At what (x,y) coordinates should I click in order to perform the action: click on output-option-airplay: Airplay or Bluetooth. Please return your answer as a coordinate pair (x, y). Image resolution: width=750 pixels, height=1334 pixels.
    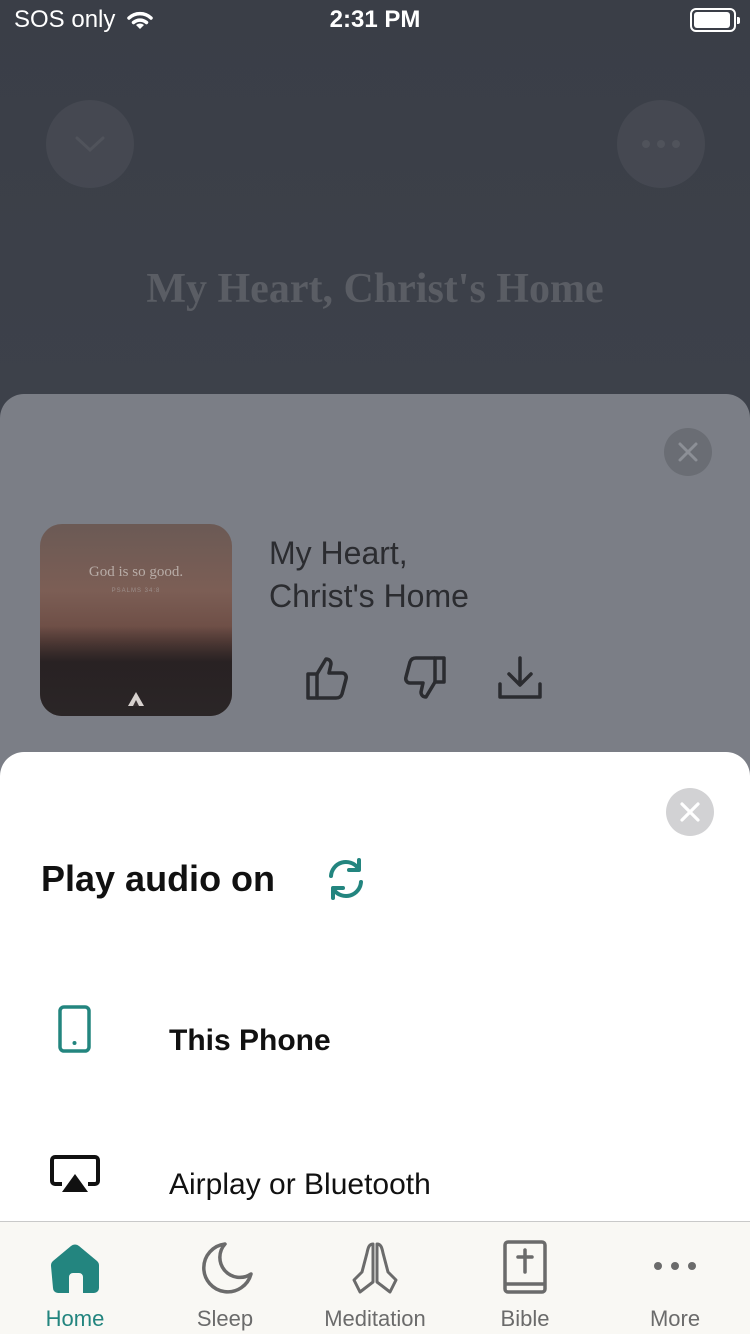
    Looking at the image, I should click on (375, 1185).